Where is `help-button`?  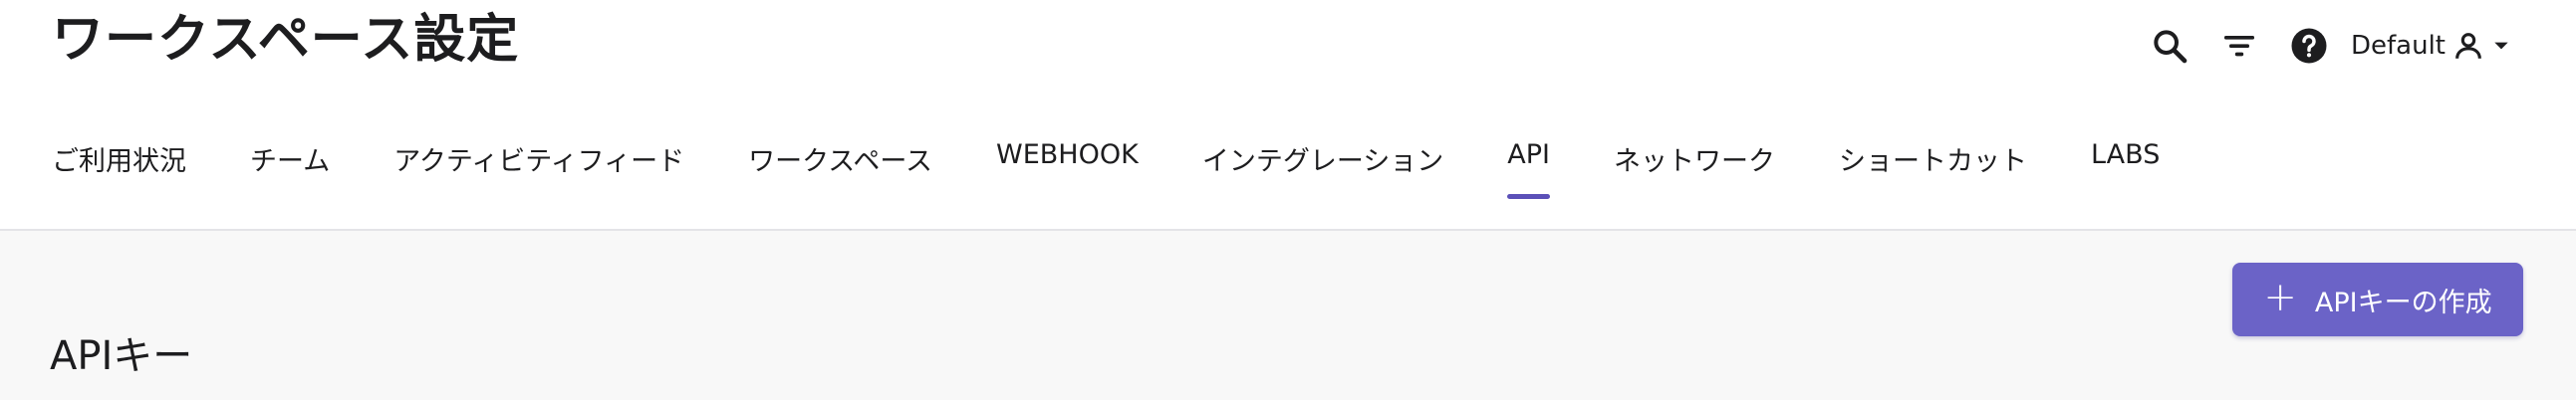
help-button is located at coordinates (2309, 46).